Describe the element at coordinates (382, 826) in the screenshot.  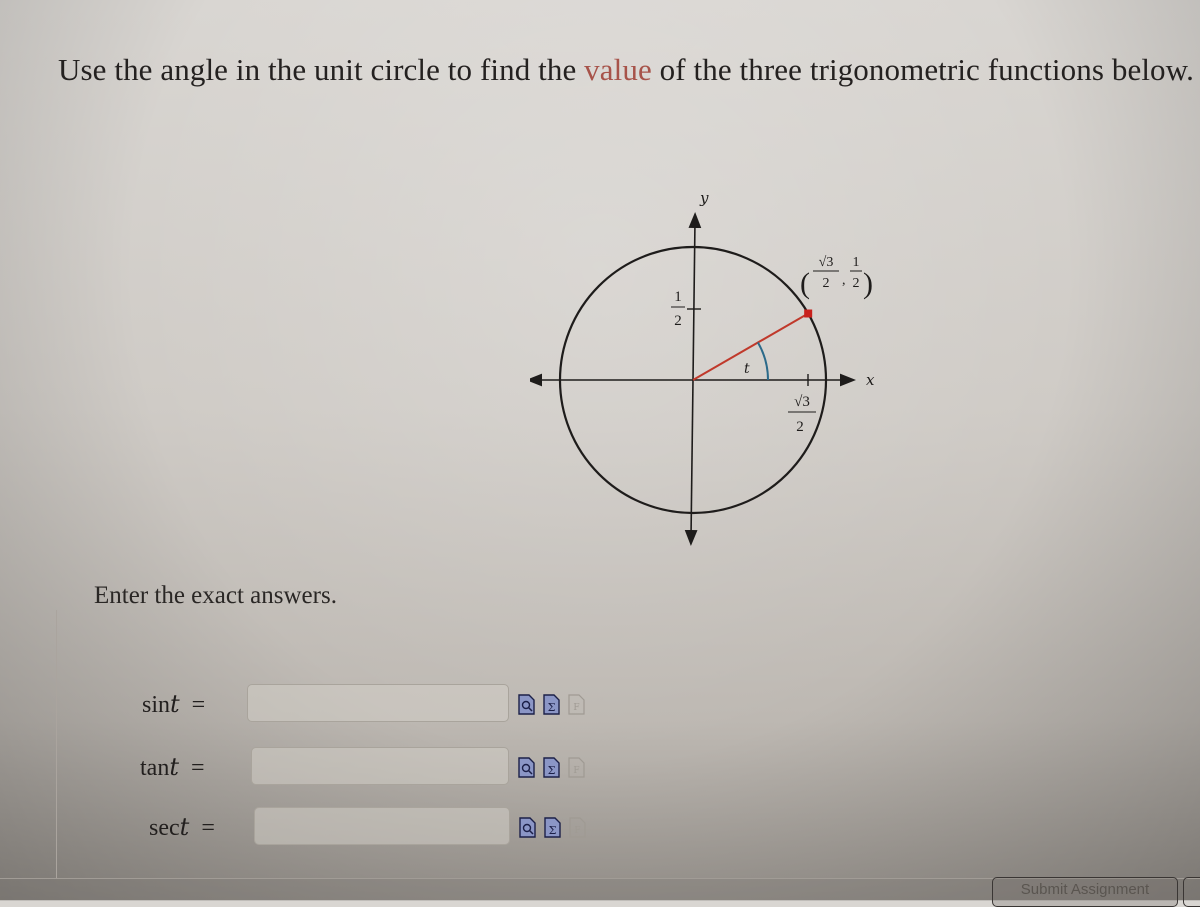
I see `sec-answer-input` at that location.